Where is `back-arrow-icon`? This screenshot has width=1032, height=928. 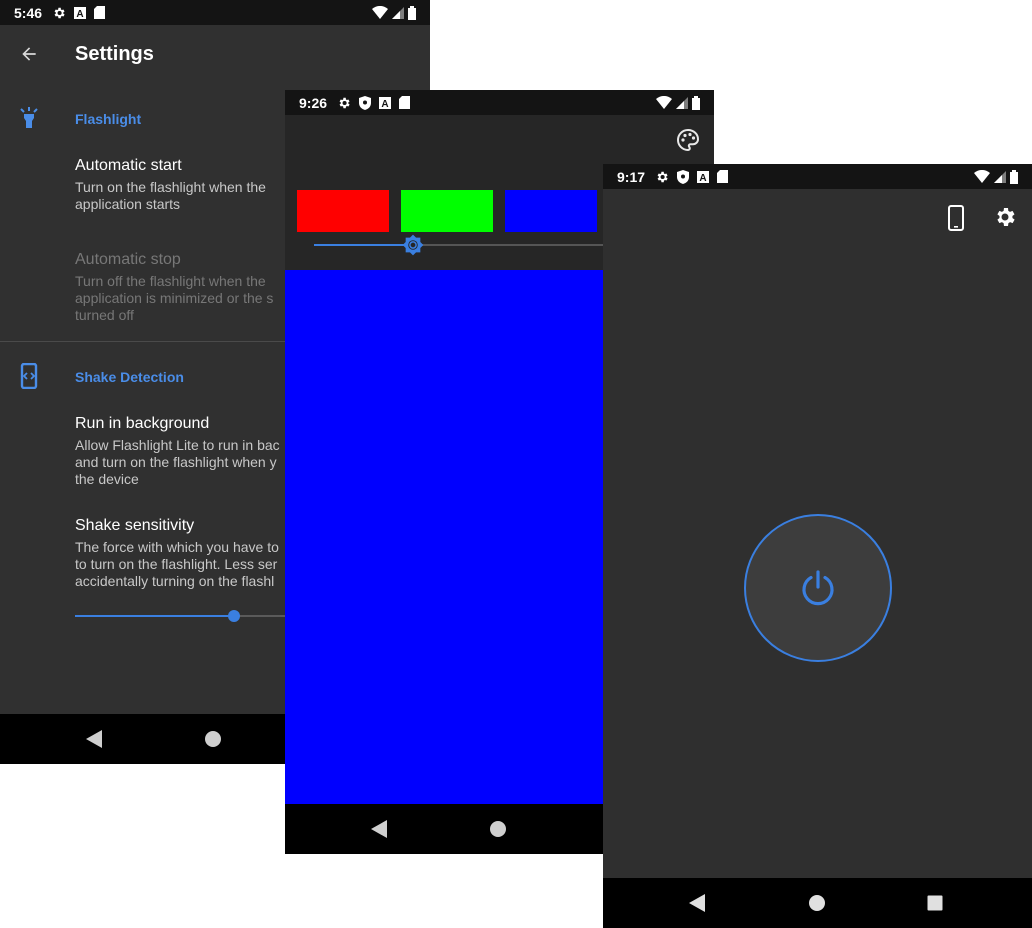 back-arrow-icon is located at coordinates (29, 54).